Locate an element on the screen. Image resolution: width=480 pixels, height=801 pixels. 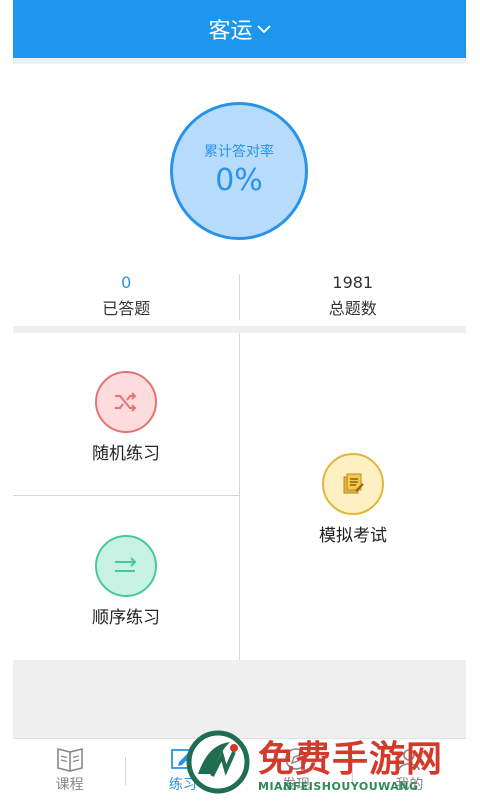
chevron-down-icon is located at coordinates (263, 29).